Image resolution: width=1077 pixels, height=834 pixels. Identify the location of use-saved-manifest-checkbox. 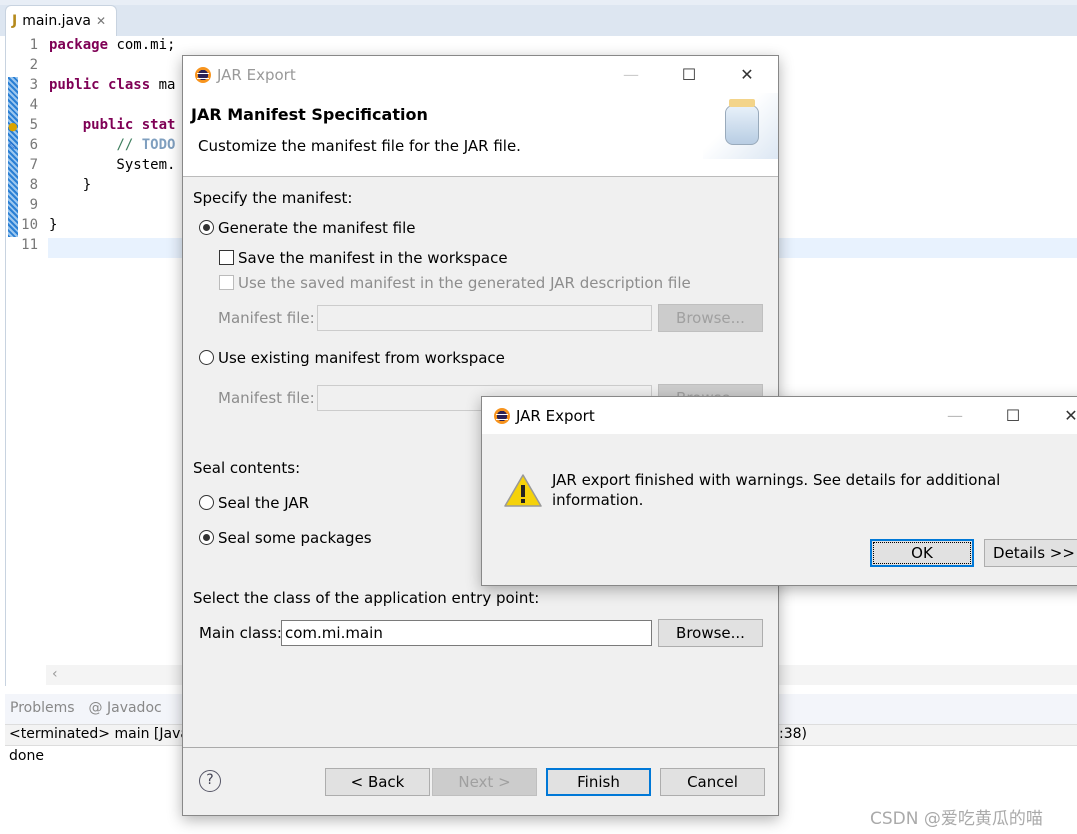
(226, 282).